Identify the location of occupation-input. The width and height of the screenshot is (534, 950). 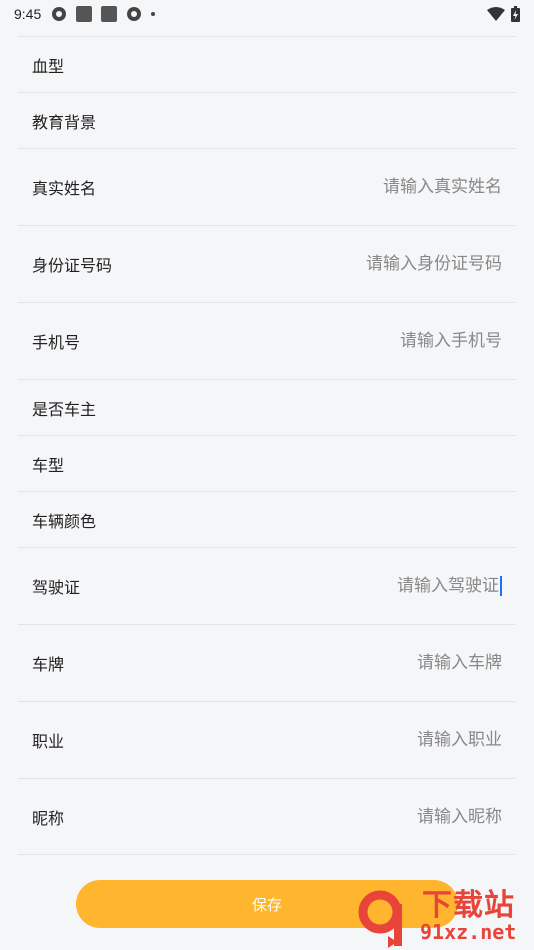
(372, 740).